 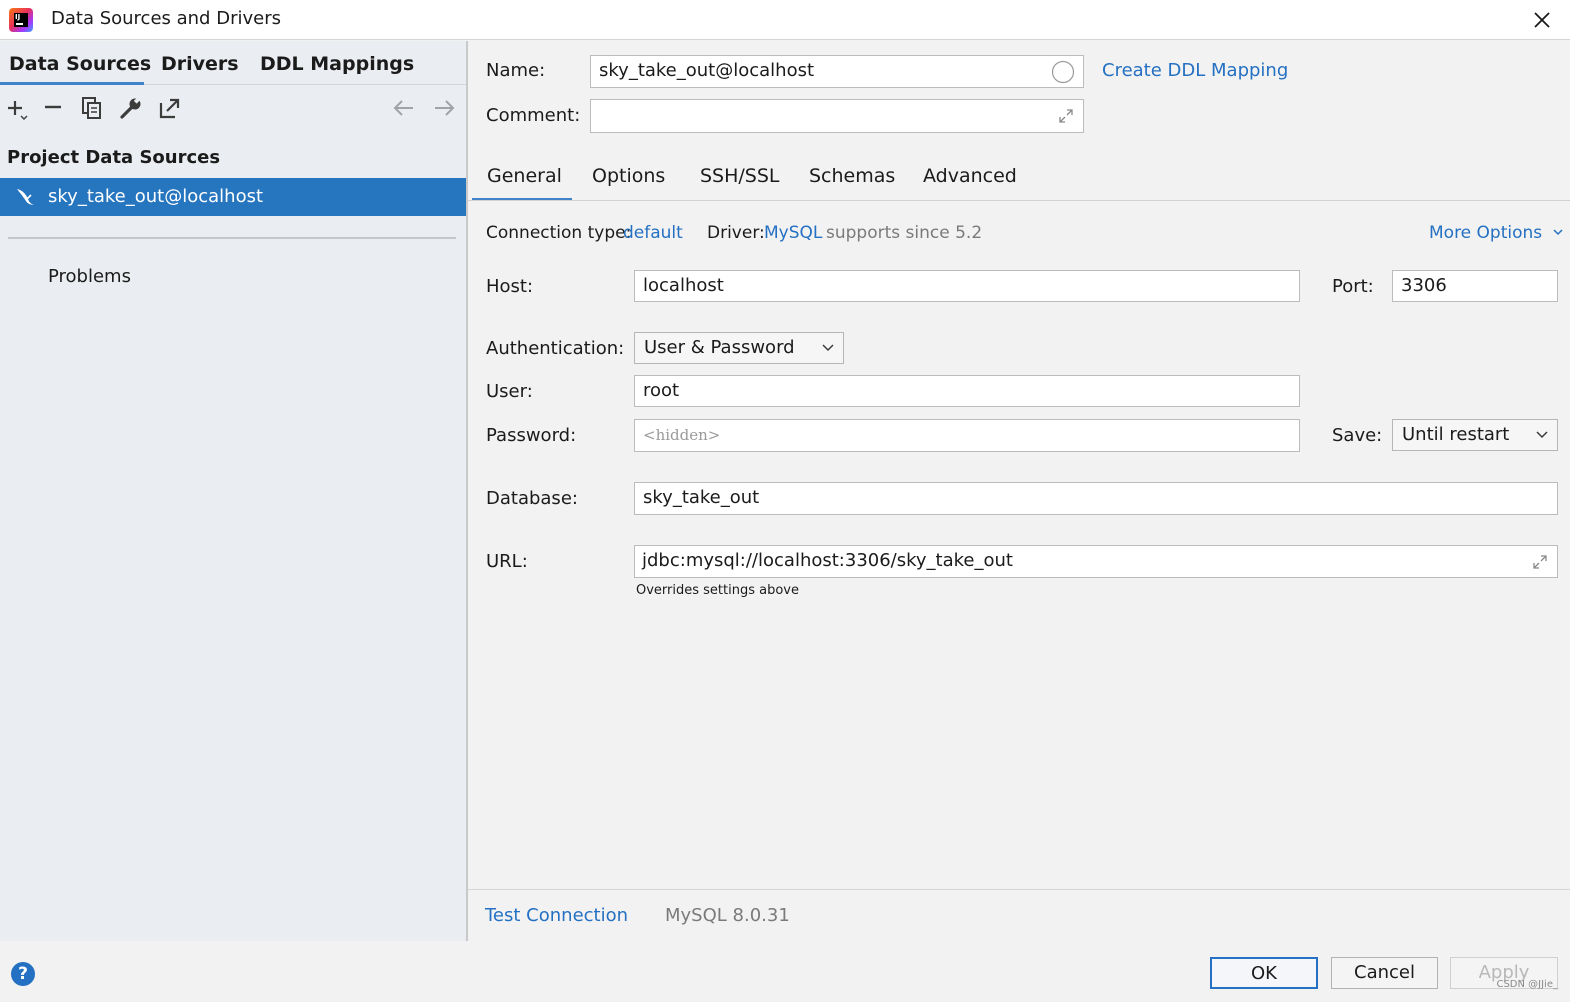 What do you see at coordinates (837, 116) in the screenshot?
I see `comment-field` at bounding box center [837, 116].